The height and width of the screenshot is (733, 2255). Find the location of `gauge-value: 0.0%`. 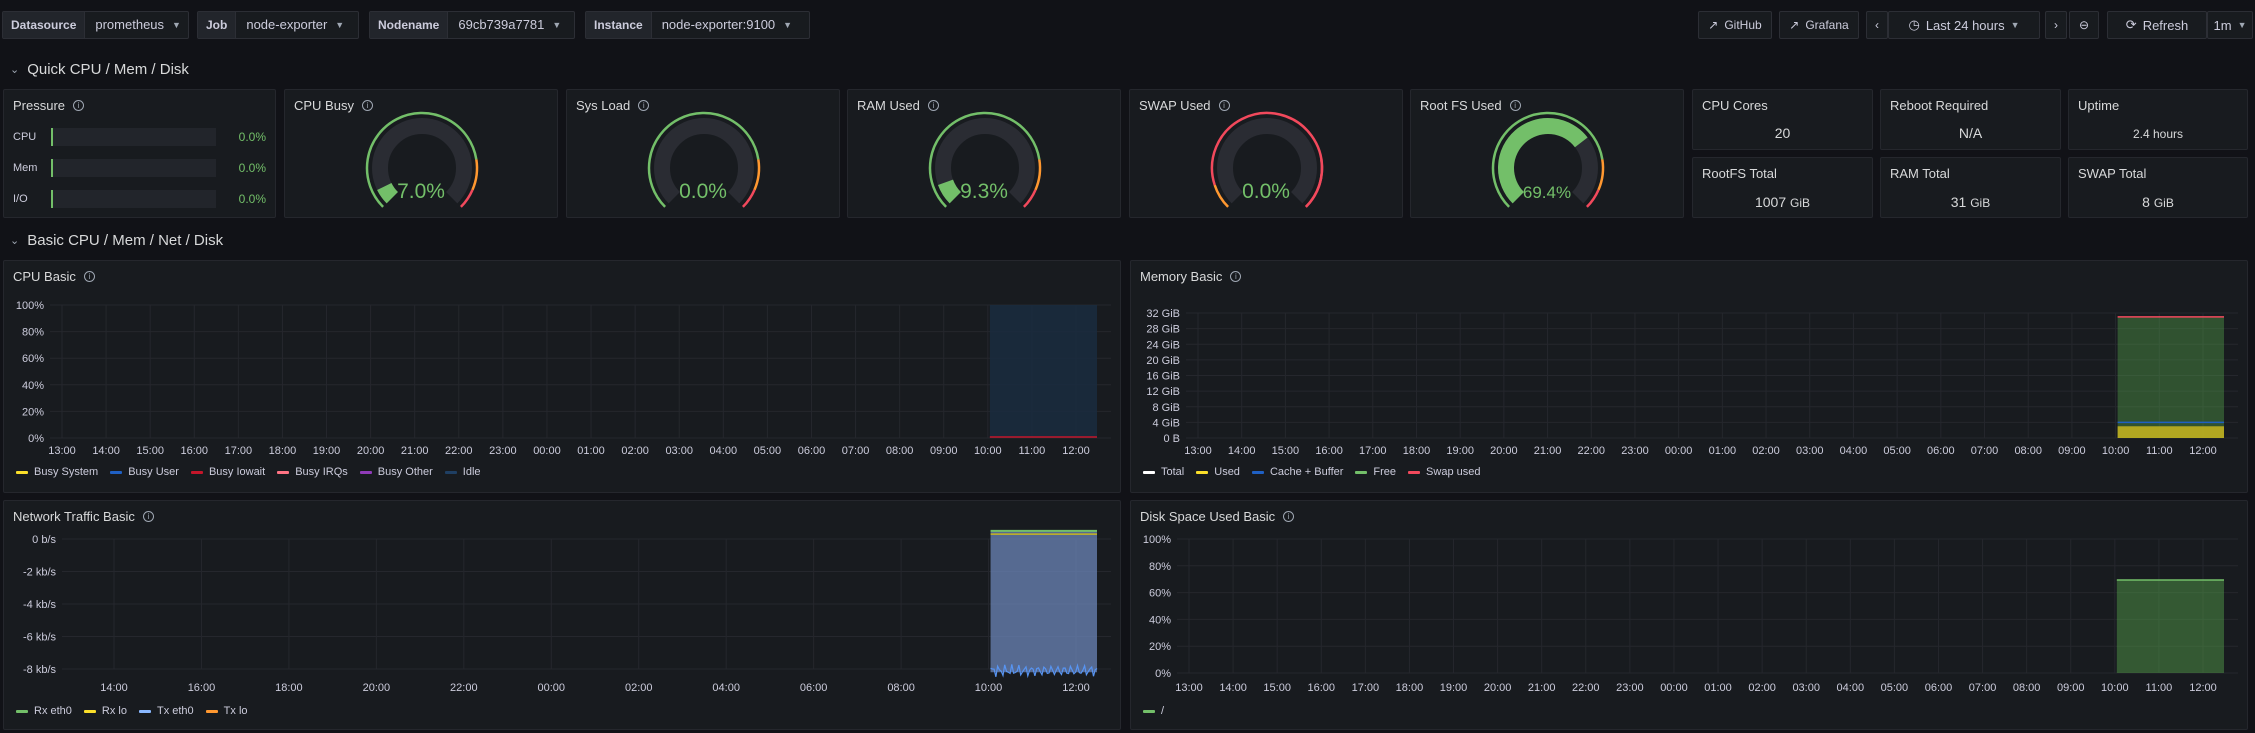

gauge-value: 0.0% is located at coordinates (1266, 191).